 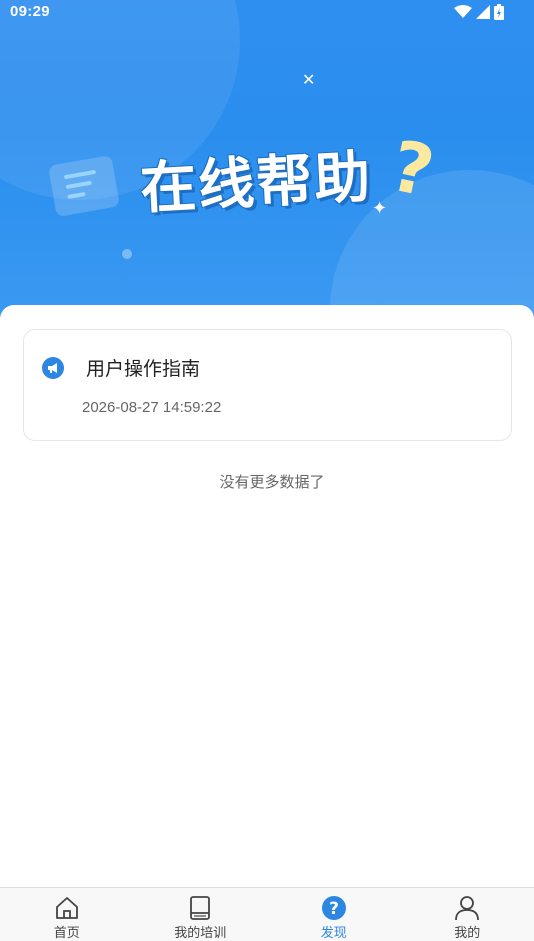 What do you see at coordinates (67, 931) in the screenshot?
I see `tab-home-label: 首页` at bounding box center [67, 931].